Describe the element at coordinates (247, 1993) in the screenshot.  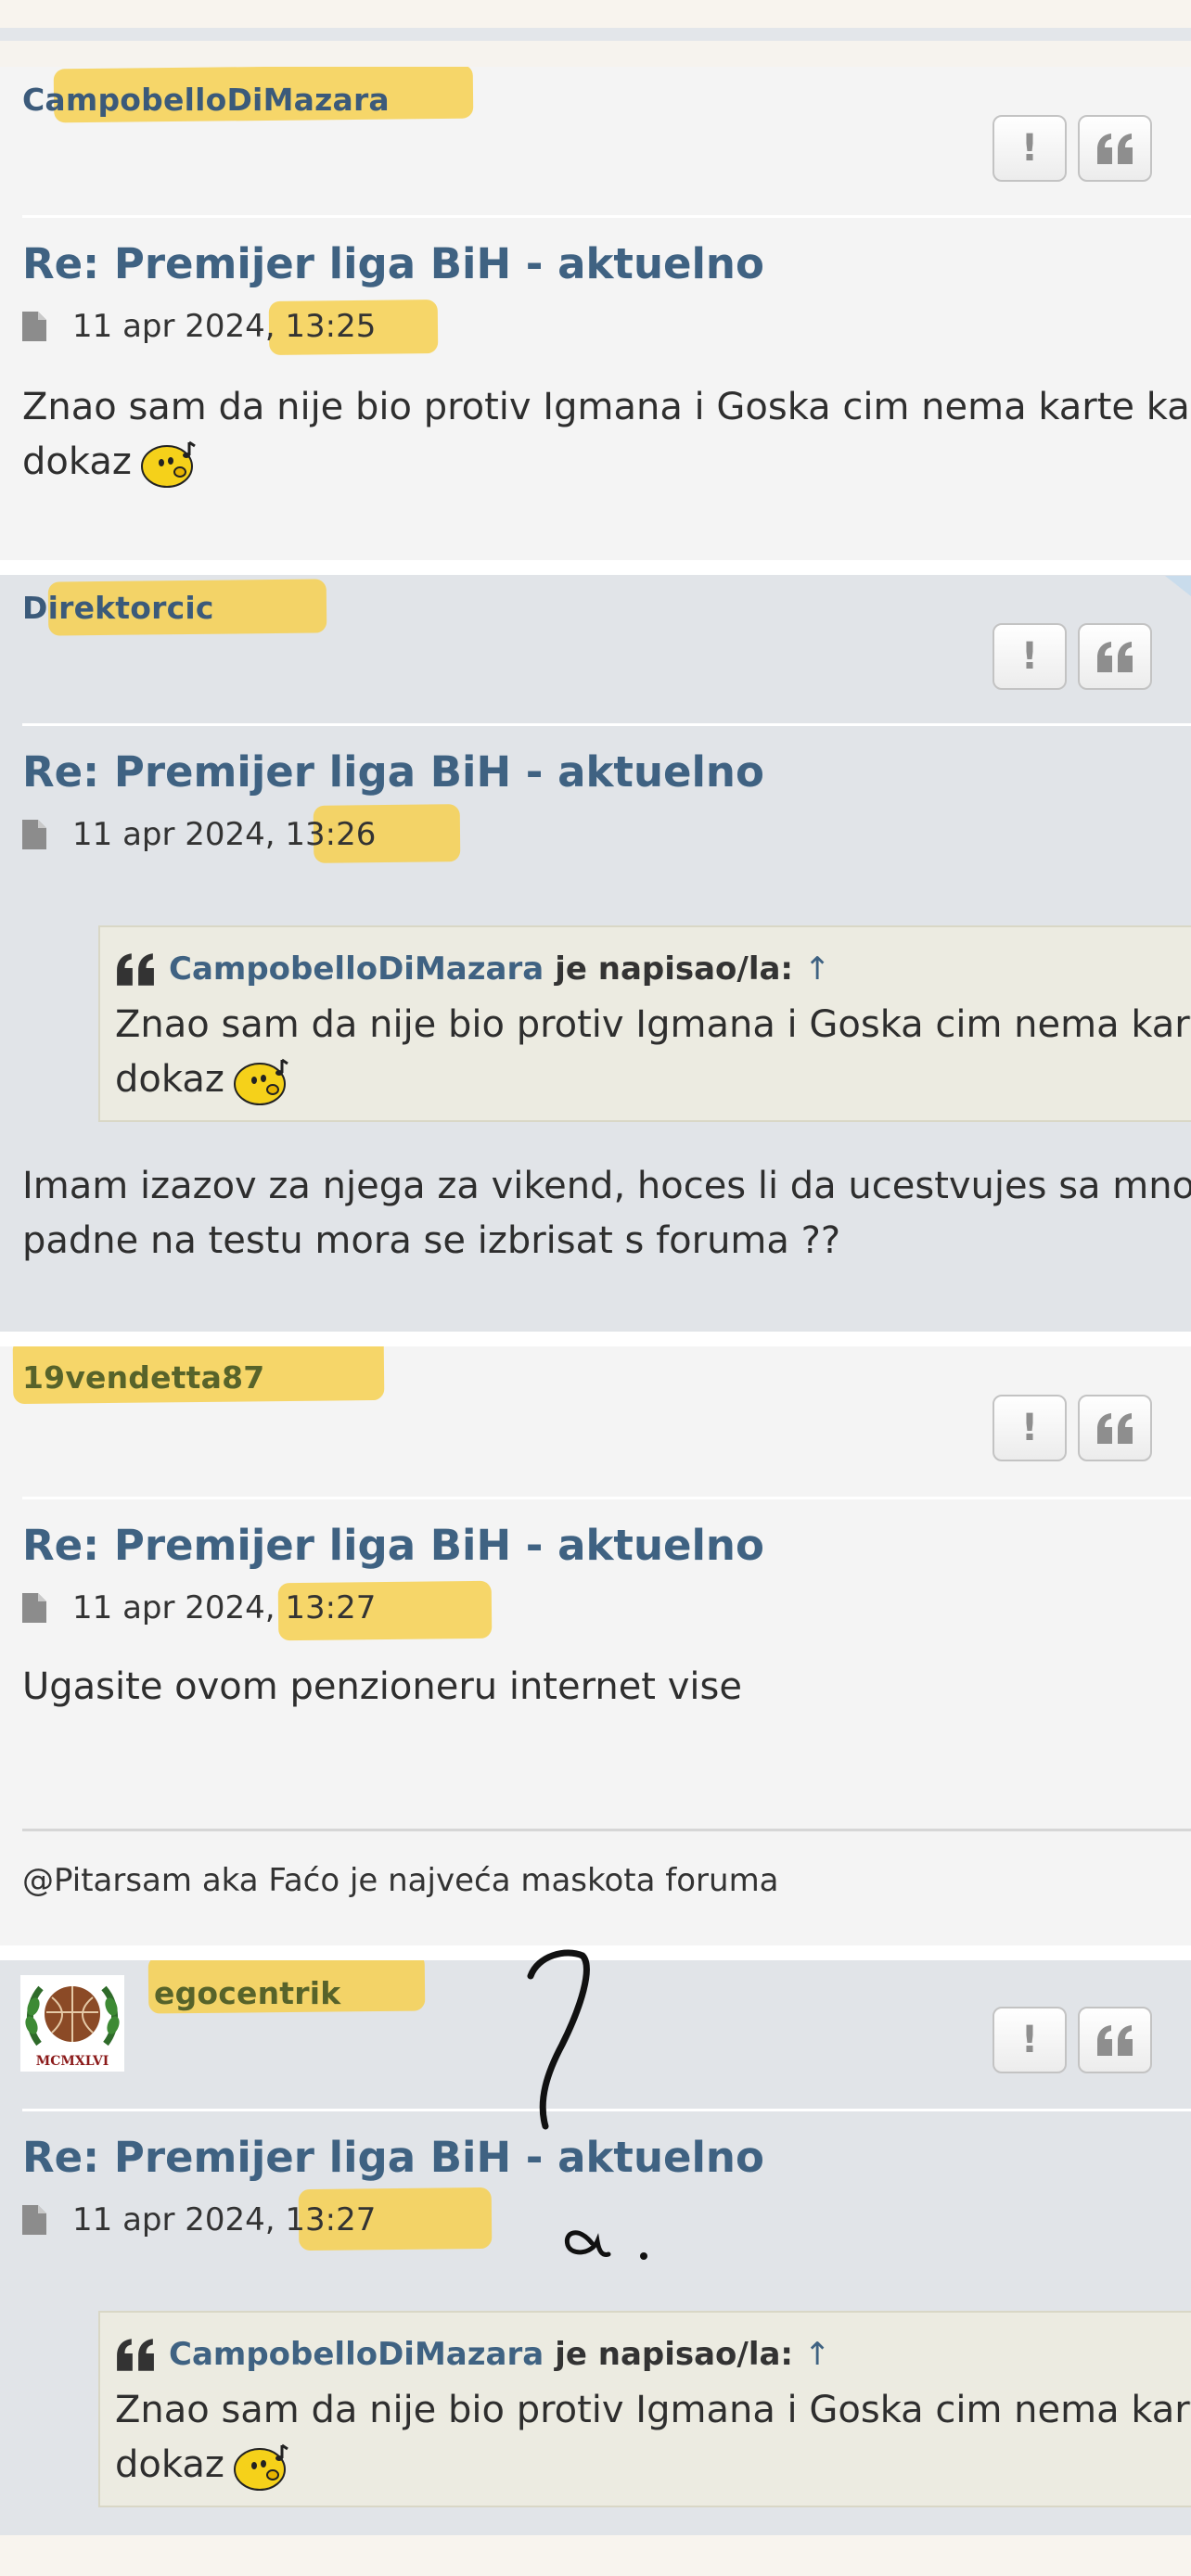
I see `post-author: egocentrik` at that location.